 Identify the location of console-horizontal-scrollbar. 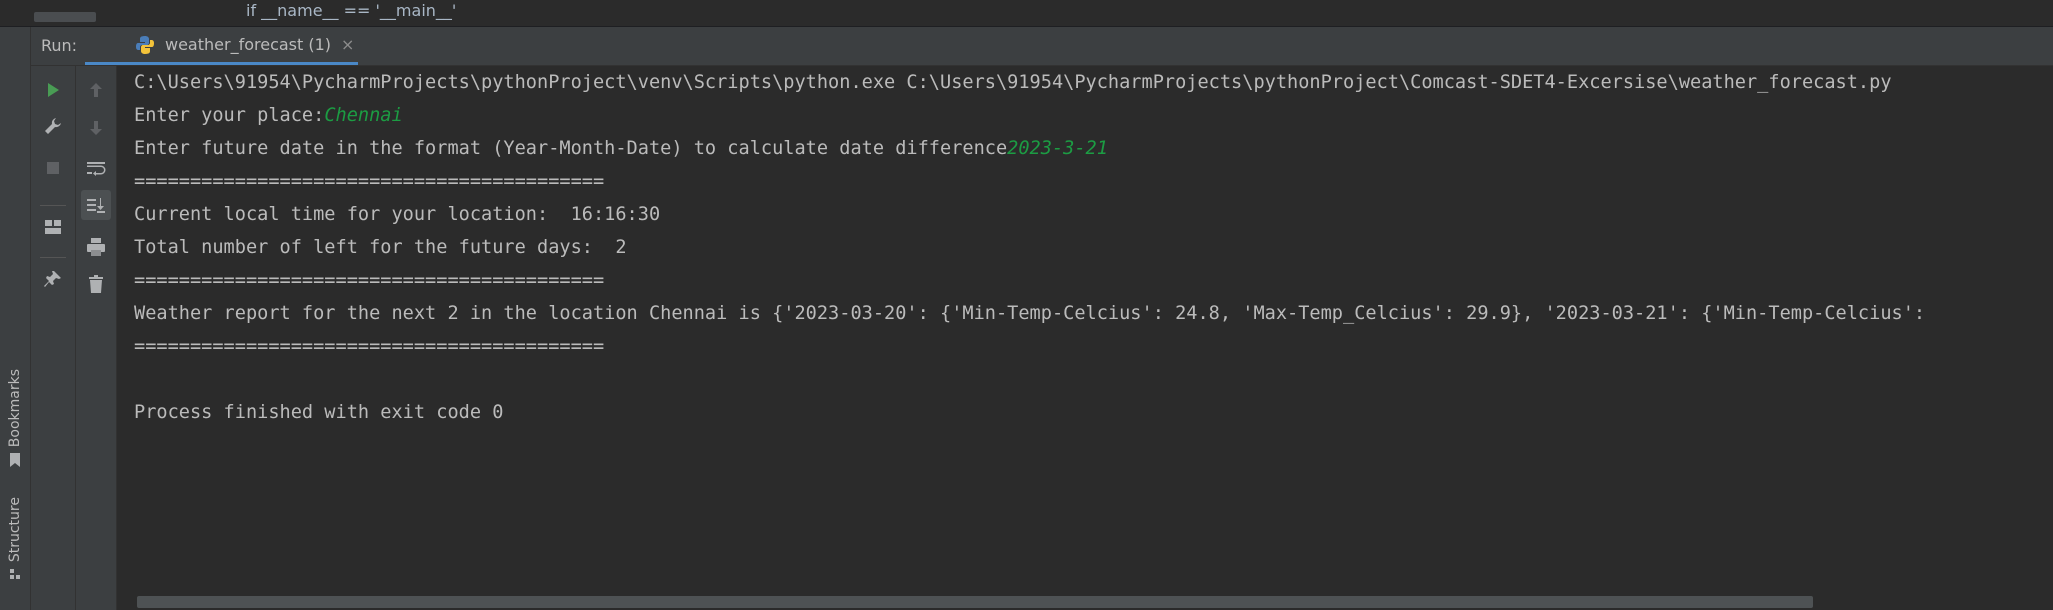
(1085, 602).